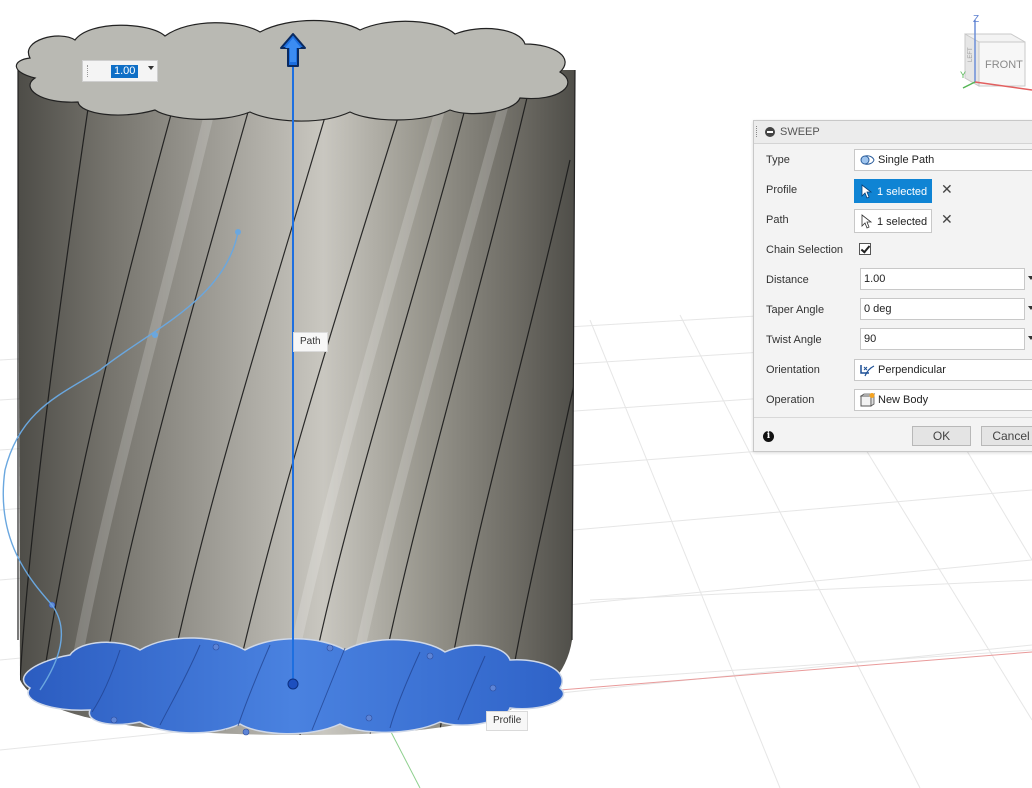 This screenshot has width=1032, height=788. I want to click on row-type: Type Single Path, so click(893, 160).